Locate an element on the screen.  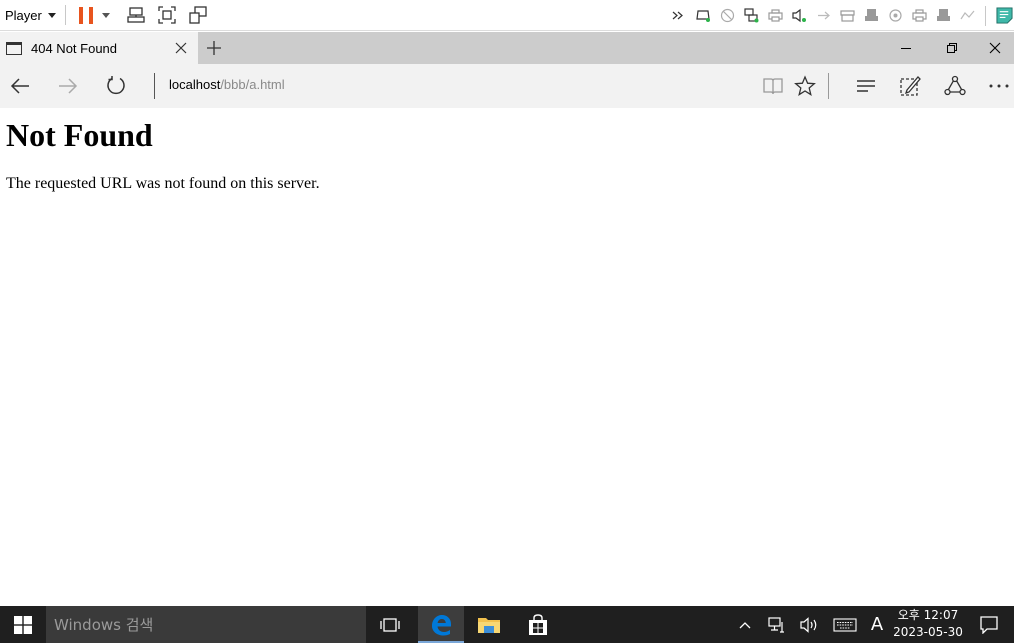
player-menu-label: Player is located at coordinates (23, 15).